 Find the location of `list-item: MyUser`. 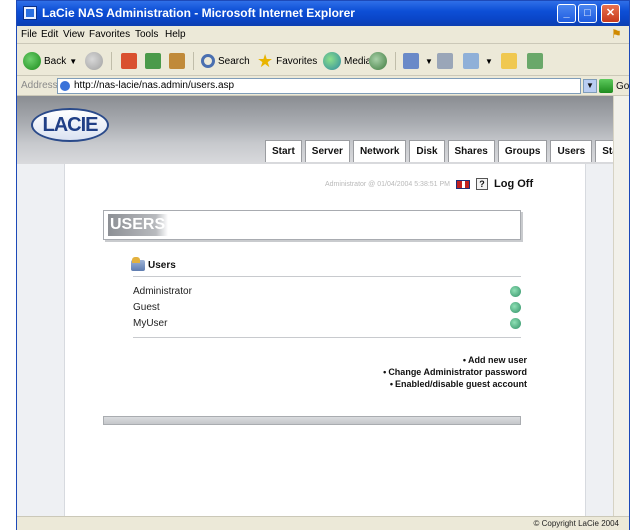

list-item: MyUser is located at coordinates (327, 324).